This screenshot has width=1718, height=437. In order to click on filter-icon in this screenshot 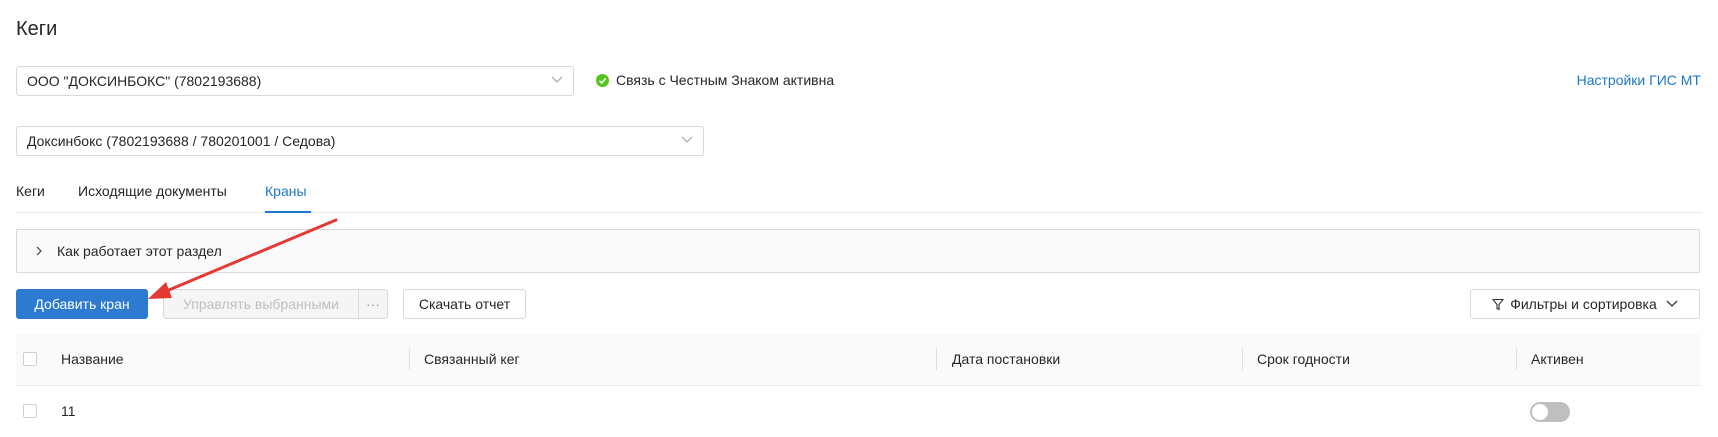, I will do `click(1498, 304)`.